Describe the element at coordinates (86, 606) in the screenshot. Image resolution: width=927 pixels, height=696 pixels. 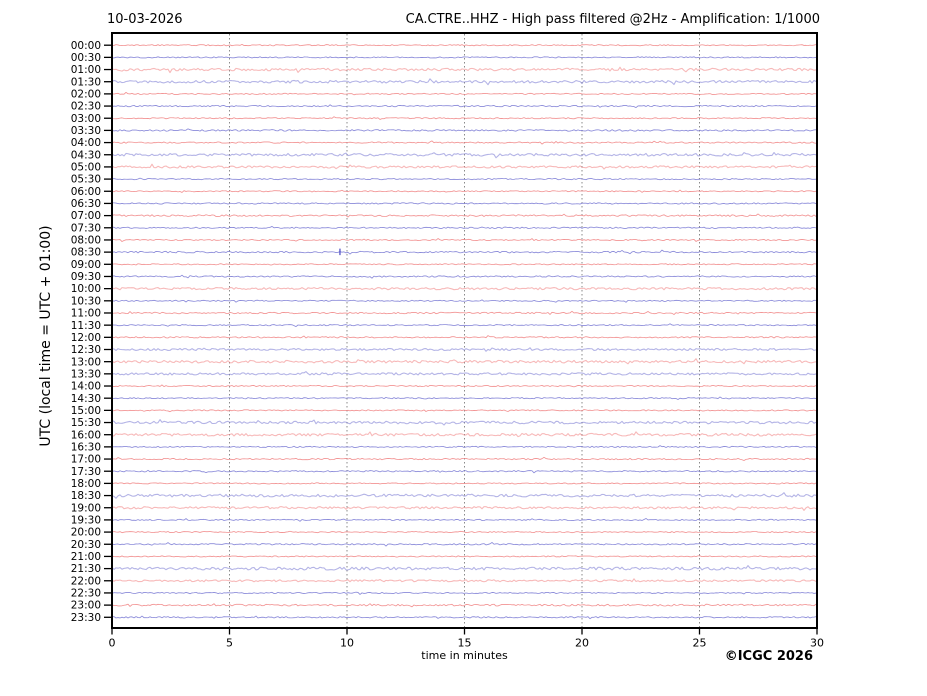
I see `y-tick-label: 23:00` at that location.